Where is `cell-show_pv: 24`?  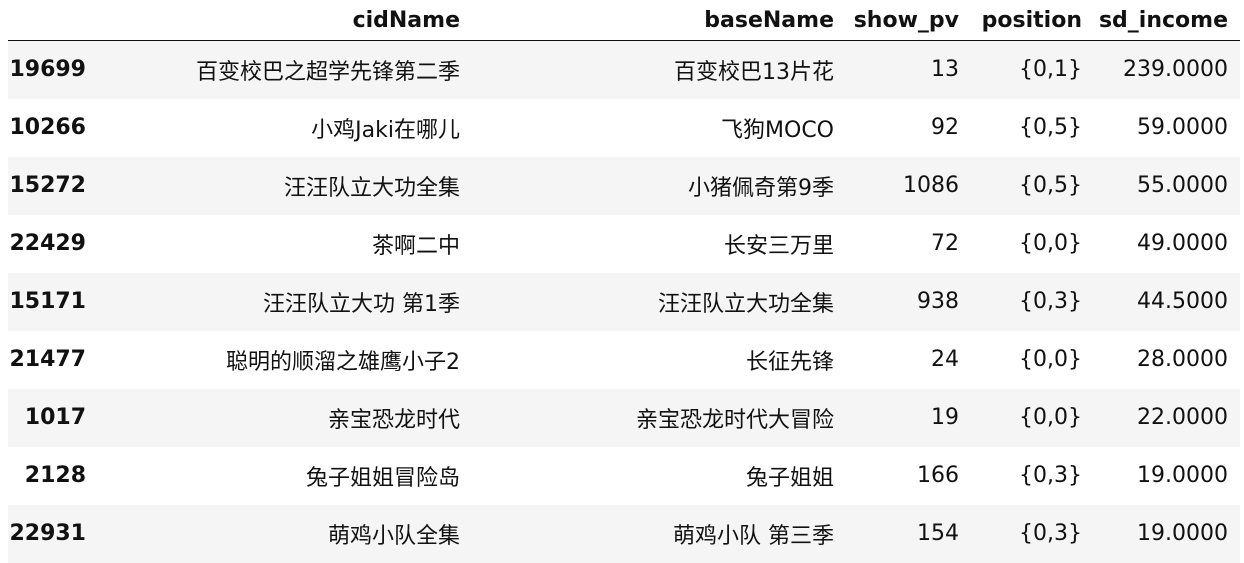 cell-show_pv: 24 is located at coordinates (945, 359).